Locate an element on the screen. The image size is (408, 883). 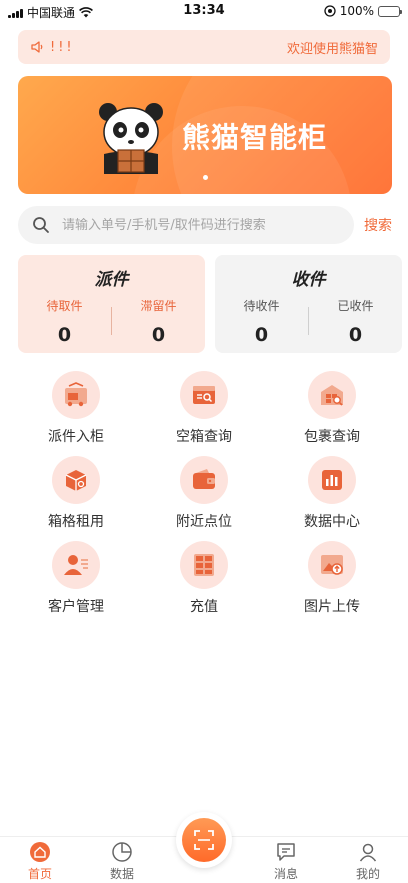
search-box is located at coordinates (186, 225).